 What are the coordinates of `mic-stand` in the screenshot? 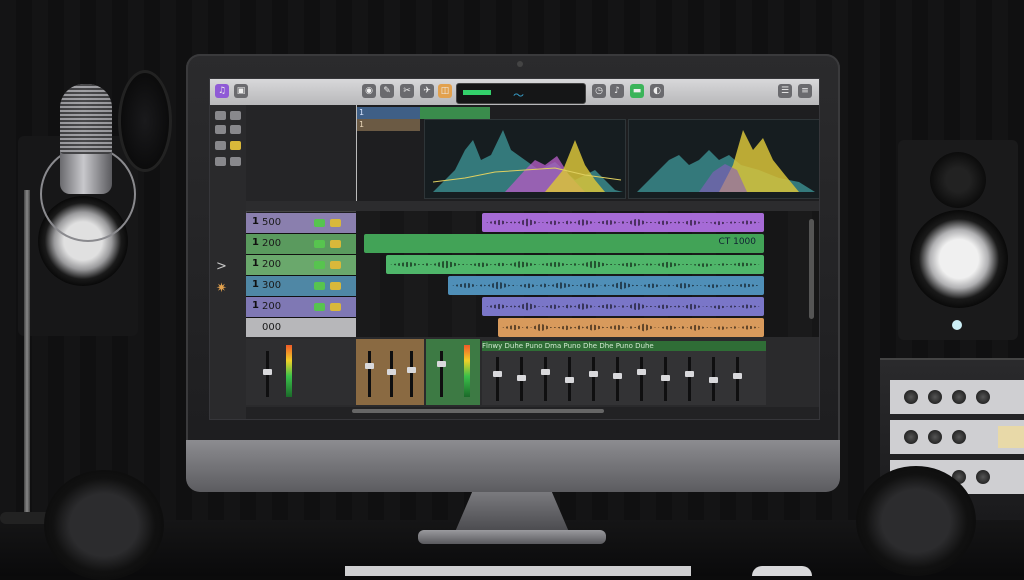 It's located at (27, 355).